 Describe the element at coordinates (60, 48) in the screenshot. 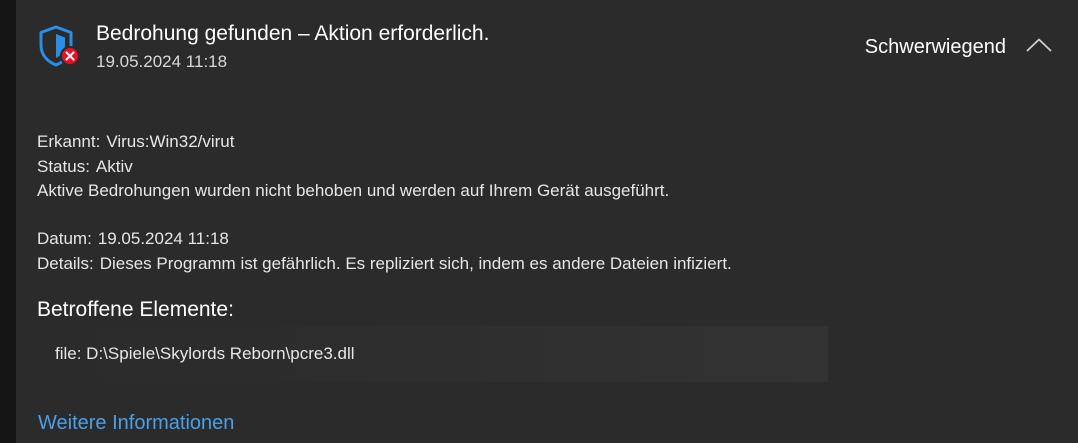

I see `shield-threat-icon` at that location.